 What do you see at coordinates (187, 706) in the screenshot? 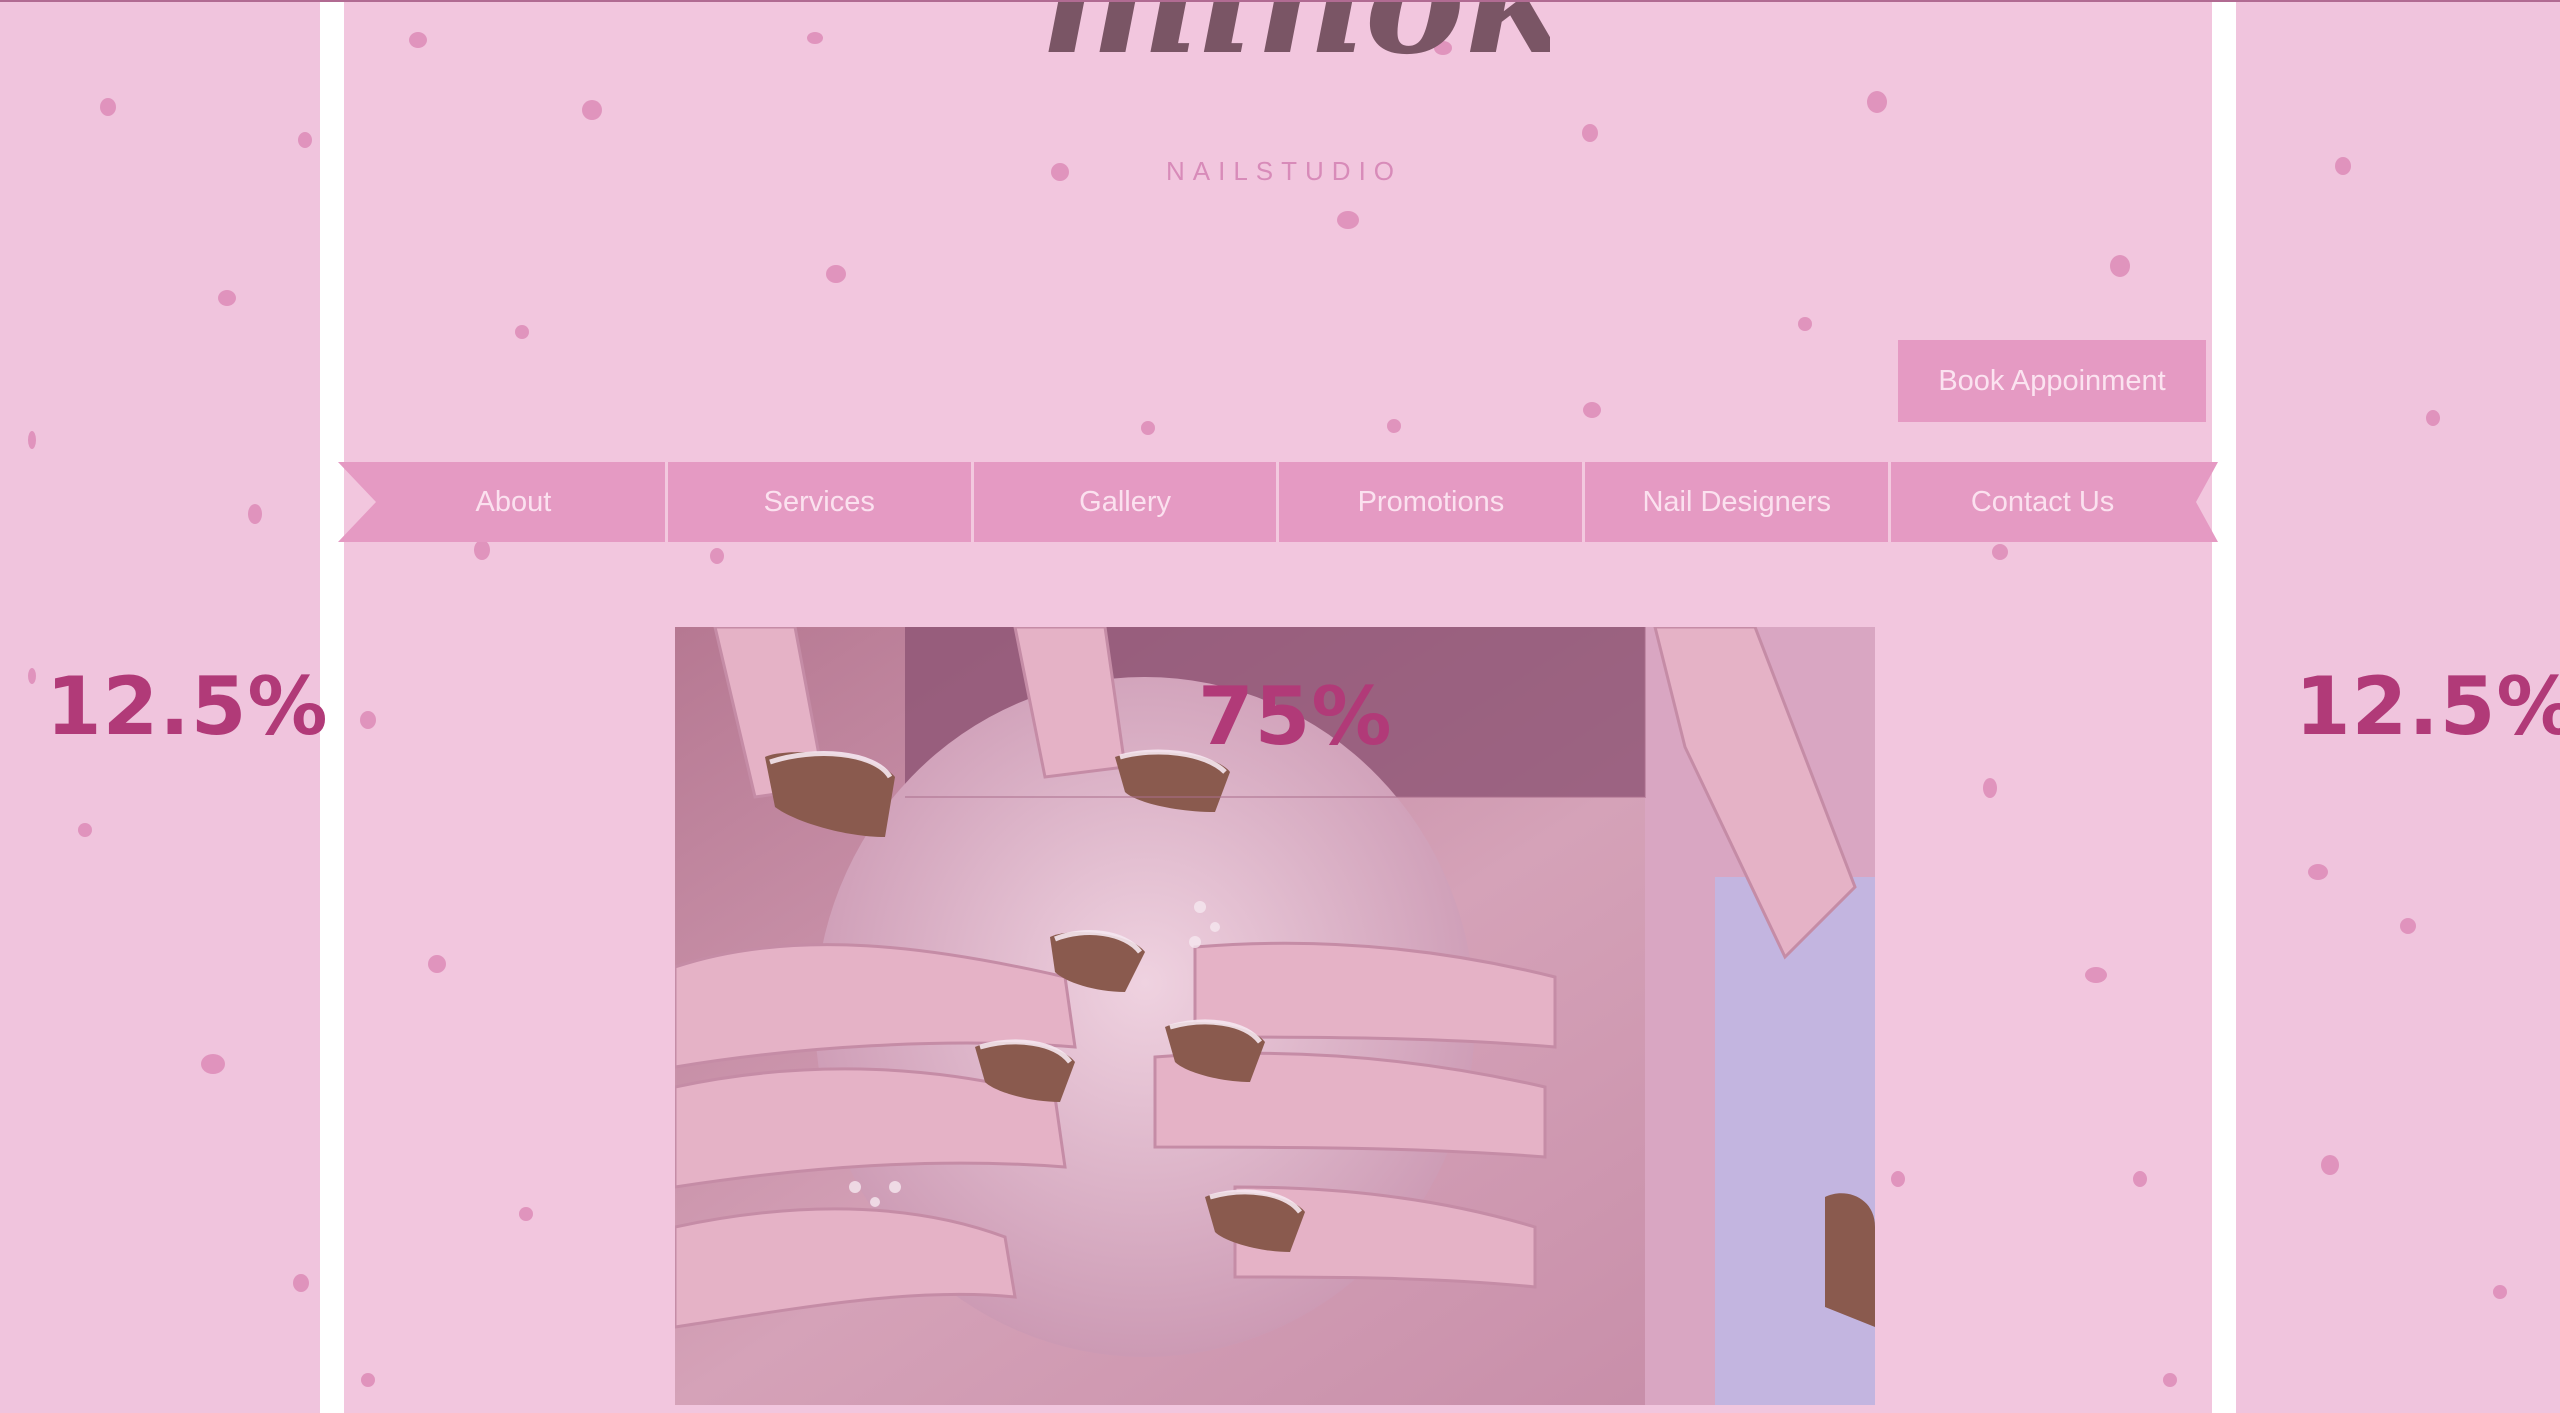
I see `left-column-width-label: 12.5%` at bounding box center [187, 706].